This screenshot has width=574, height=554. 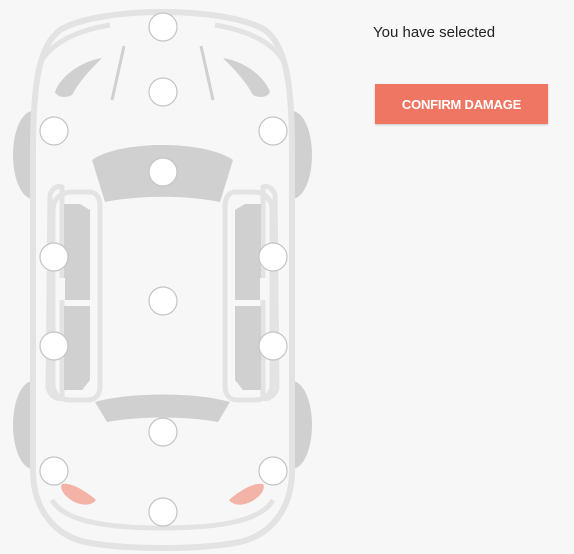 What do you see at coordinates (273, 257) in the screenshot?
I see `hotspot-front-right-door` at bounding box center [273, 257].